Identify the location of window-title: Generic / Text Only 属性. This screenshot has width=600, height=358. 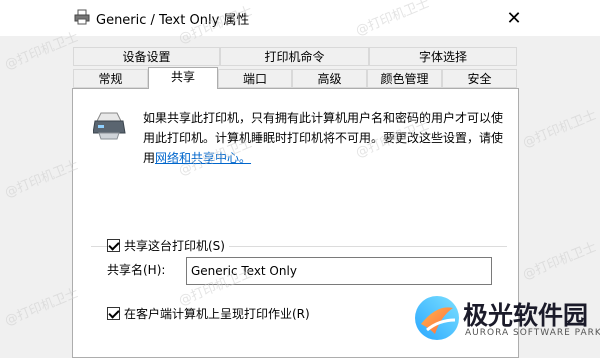
(173, 20).